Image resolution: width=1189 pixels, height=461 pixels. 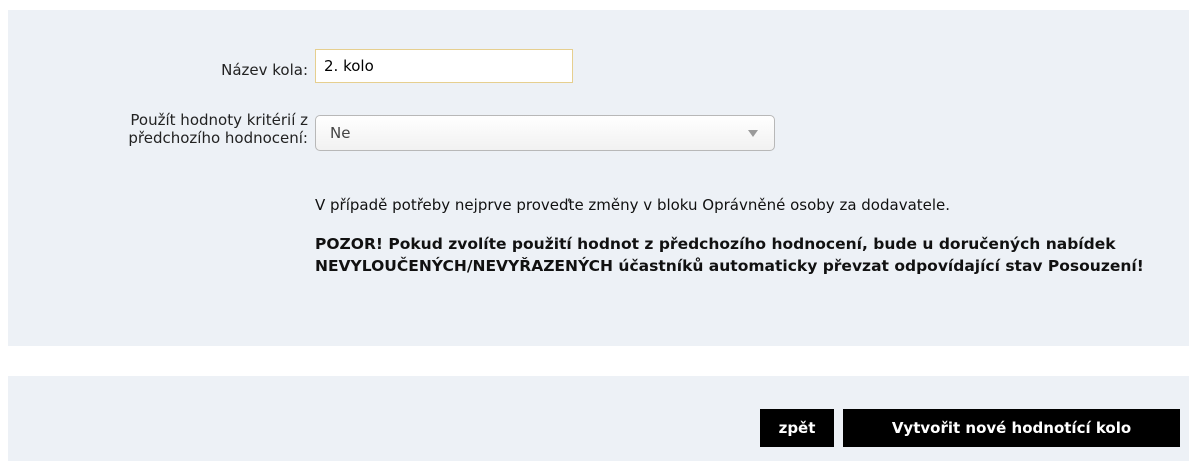 What do you see at coordinates (219, 120) in the screenshot?
I see `use-previous-values-label-line1: Použít hodnoty kritérií z` at bounding box center [219, 120].